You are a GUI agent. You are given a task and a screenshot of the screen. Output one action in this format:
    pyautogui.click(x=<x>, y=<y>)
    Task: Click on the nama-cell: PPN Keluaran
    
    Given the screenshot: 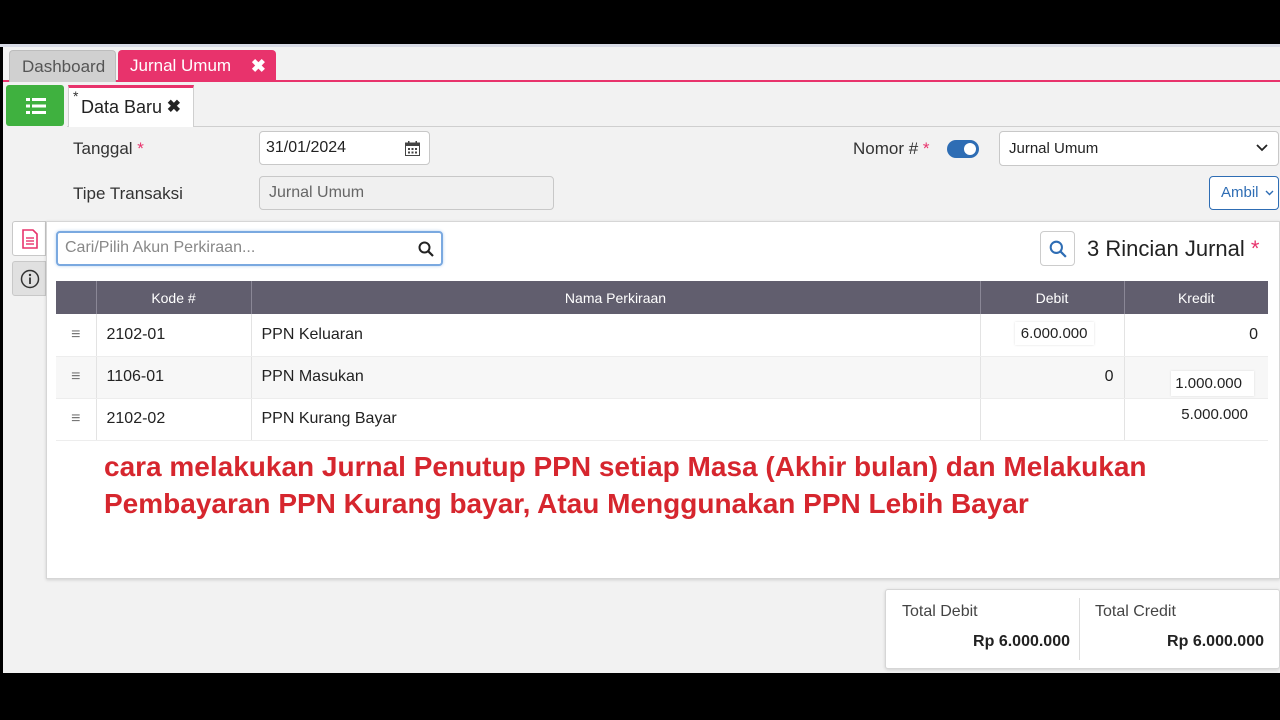 What is the action you would take?
    pyautogui.click(x=616, y=335)
    